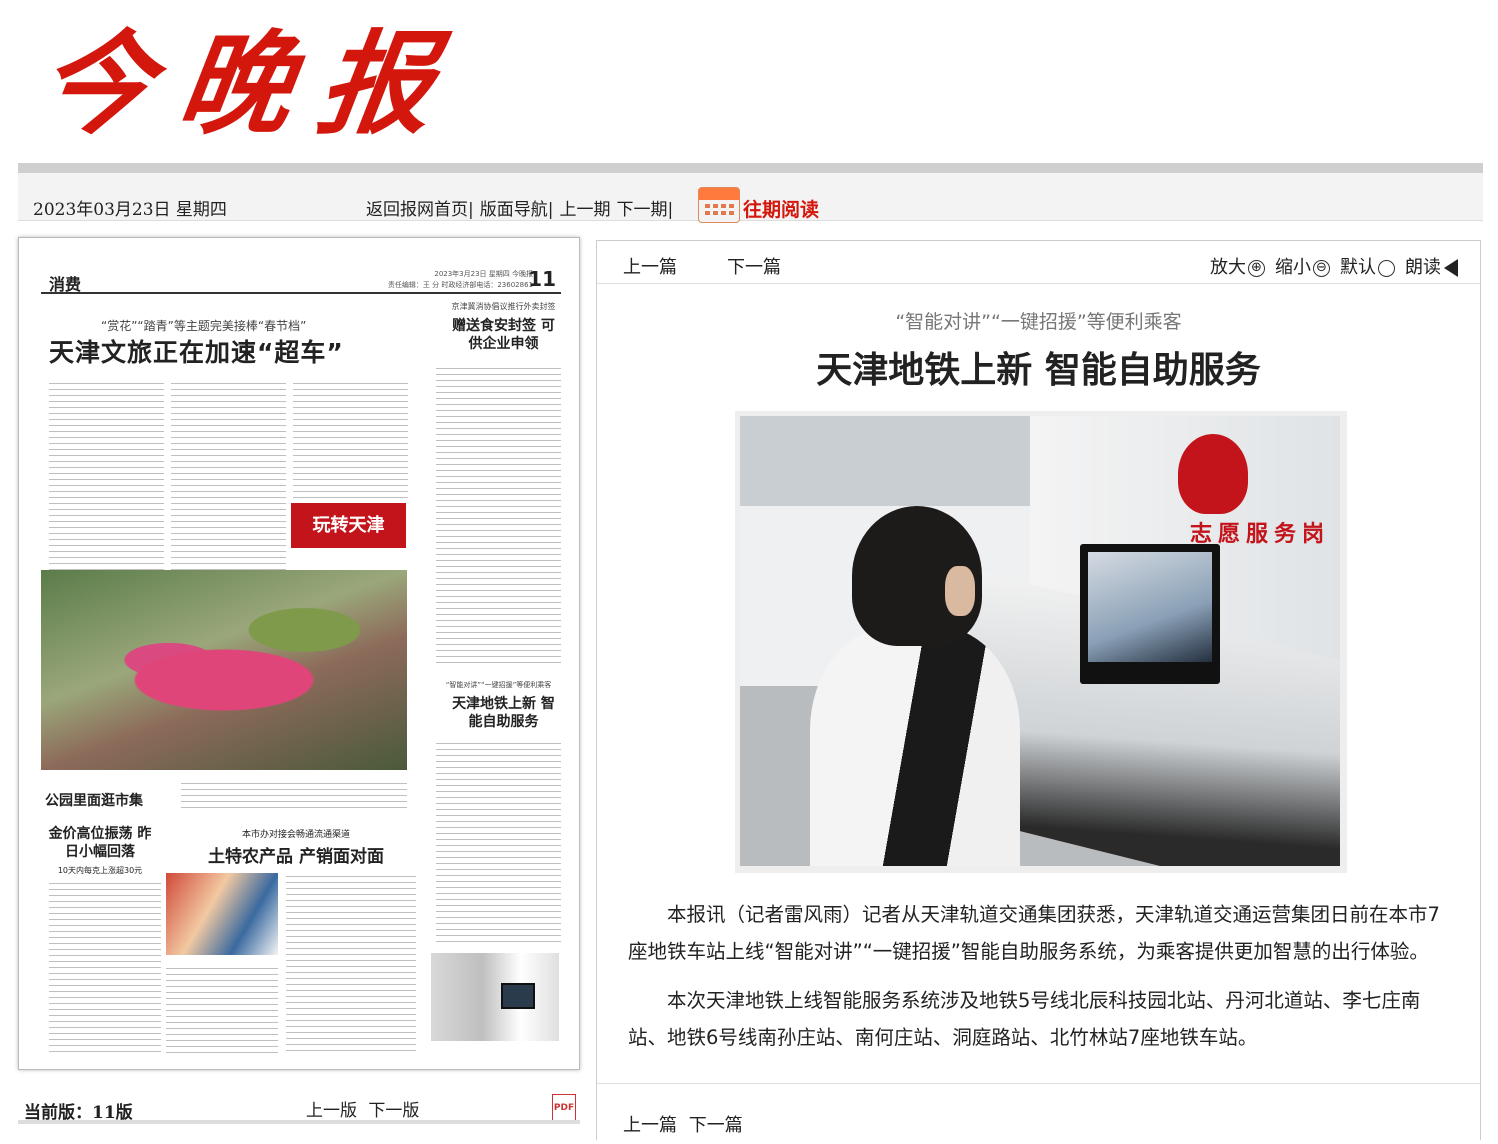 This screenshot has height=1144, width=1498. Describe the element at coordinates (1213, 474) in the screenshot. I see `volunteer-emblem` at that location.